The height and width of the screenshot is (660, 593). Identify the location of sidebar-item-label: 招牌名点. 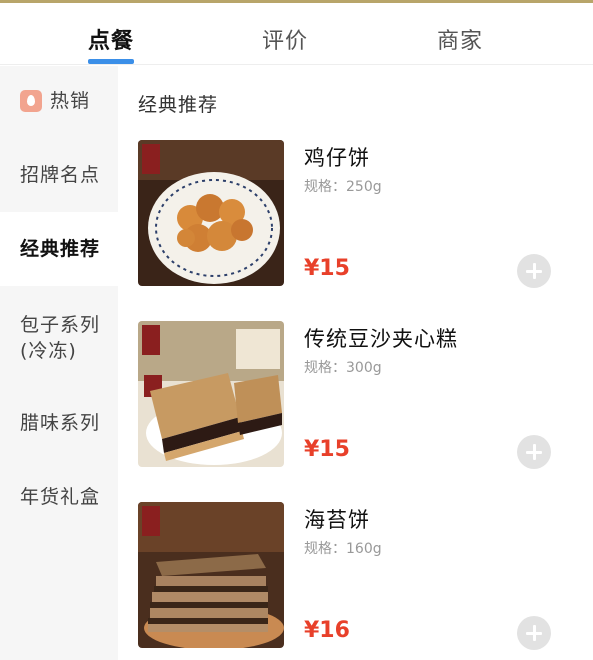
(60, 175).